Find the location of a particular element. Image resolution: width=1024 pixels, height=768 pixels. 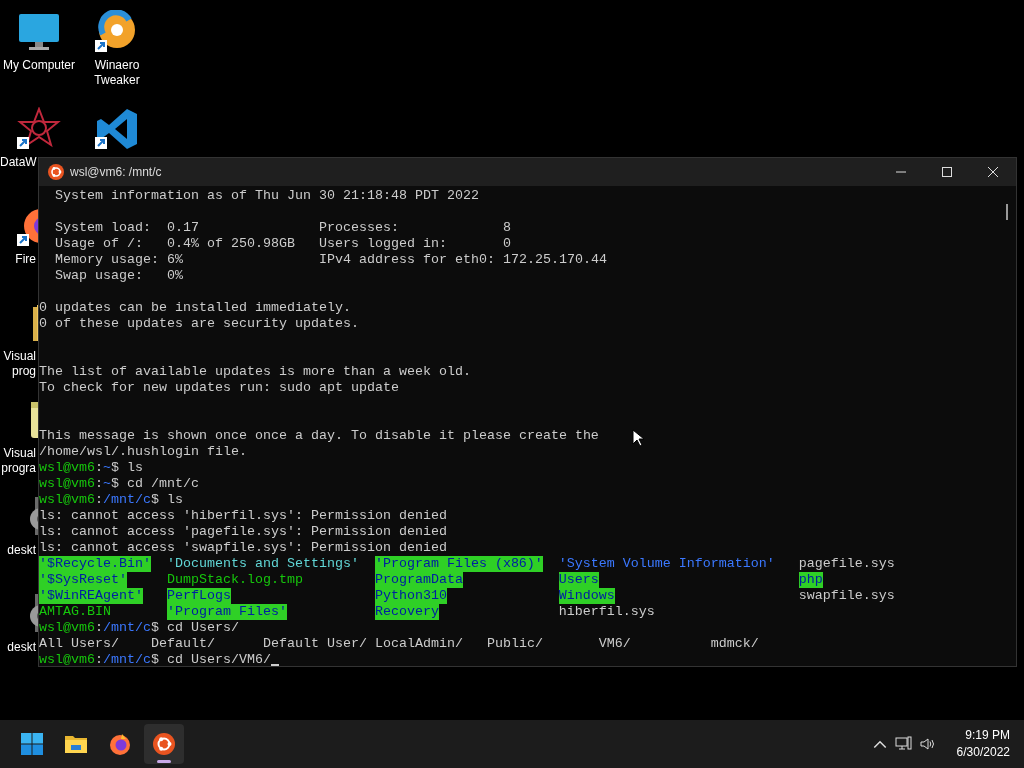

terminal-line: ls: cannot access 'swapfile.sys': Permission denied is located at coordinates (243, 548).